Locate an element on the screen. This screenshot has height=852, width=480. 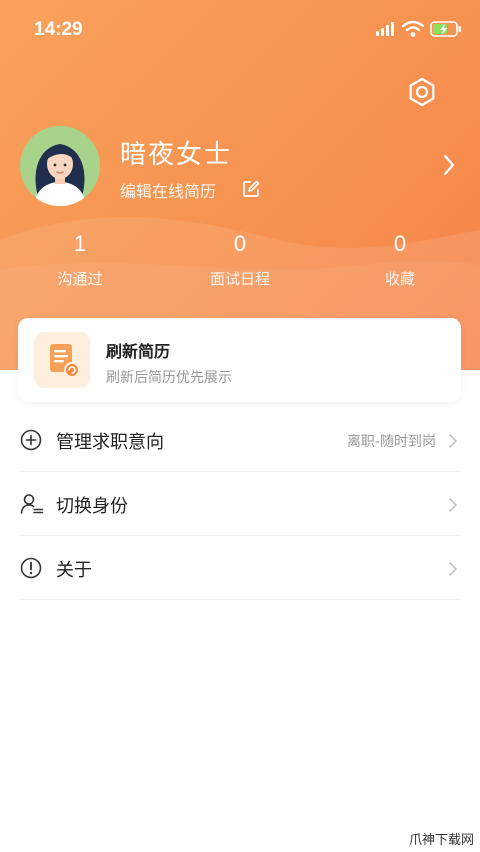
settings-icon is located at coordinates (422, 92).